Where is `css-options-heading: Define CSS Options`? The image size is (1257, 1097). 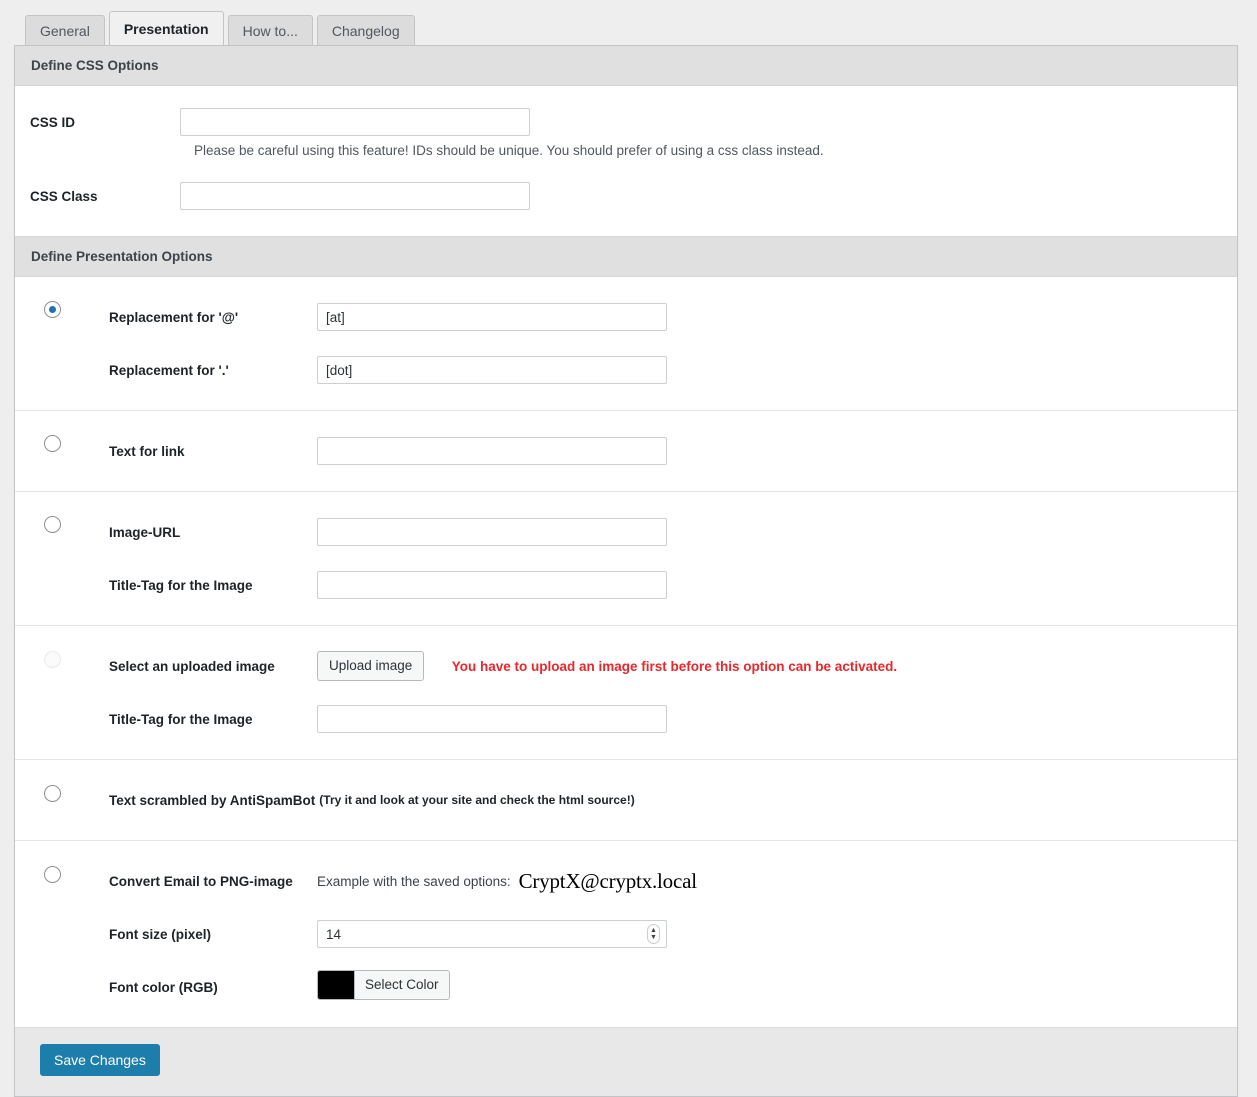
css-options-heading: Define CSS Options is located at coordinates (626, 66).